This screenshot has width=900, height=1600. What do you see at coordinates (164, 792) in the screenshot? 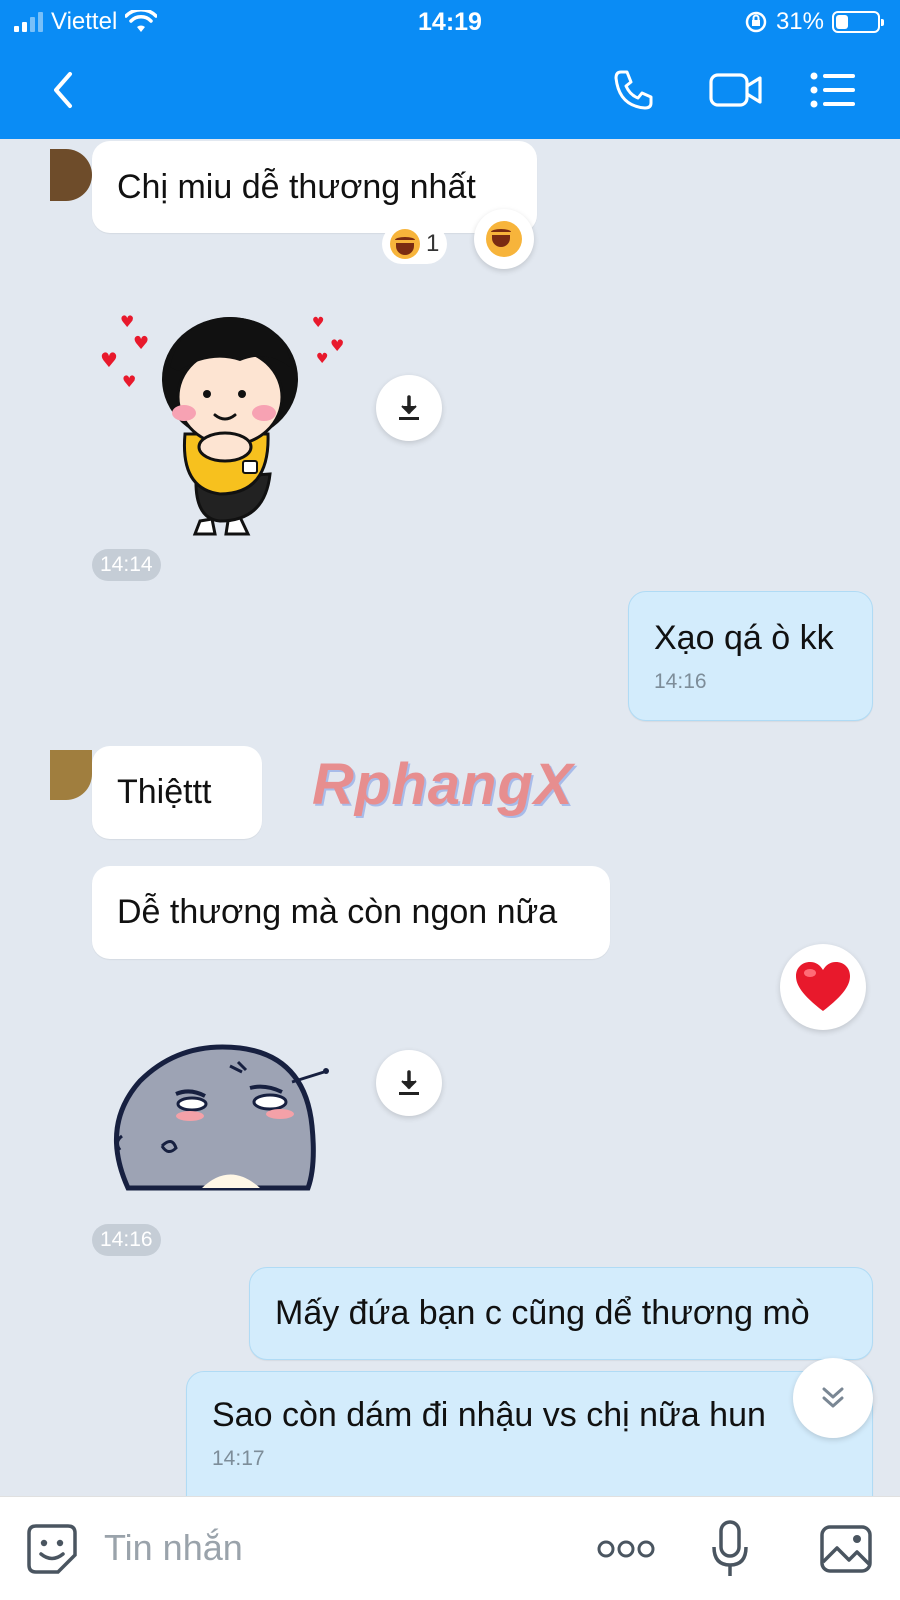
I see `message-text: Thiệttt` at bounding box center [164, 792].